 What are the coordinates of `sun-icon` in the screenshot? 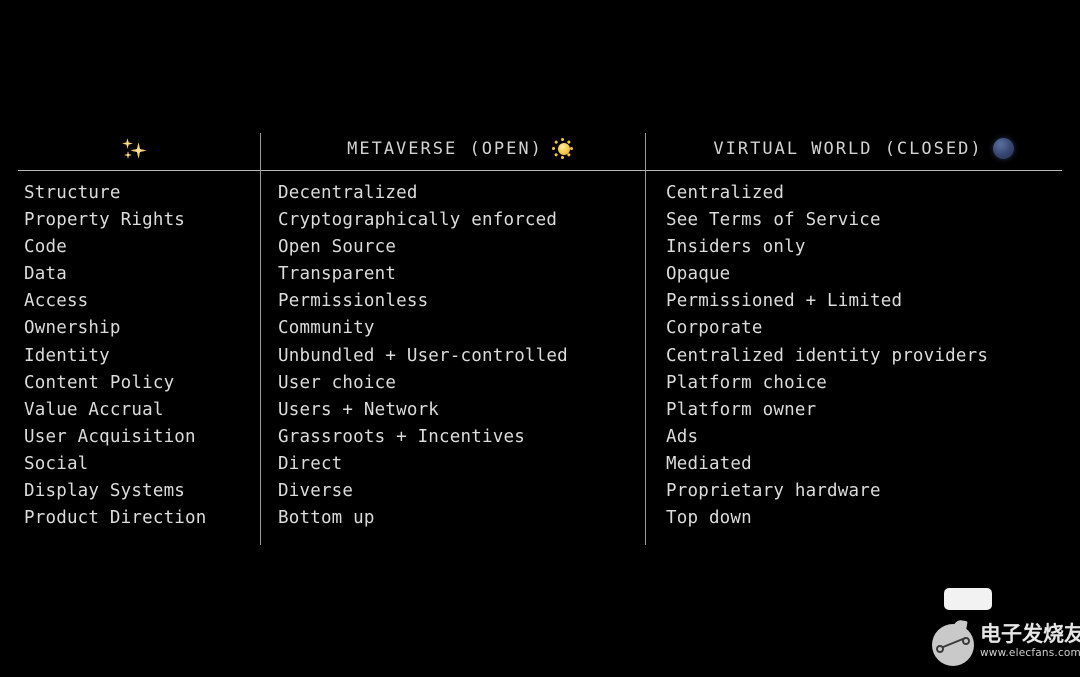 It's located at (563, 148).